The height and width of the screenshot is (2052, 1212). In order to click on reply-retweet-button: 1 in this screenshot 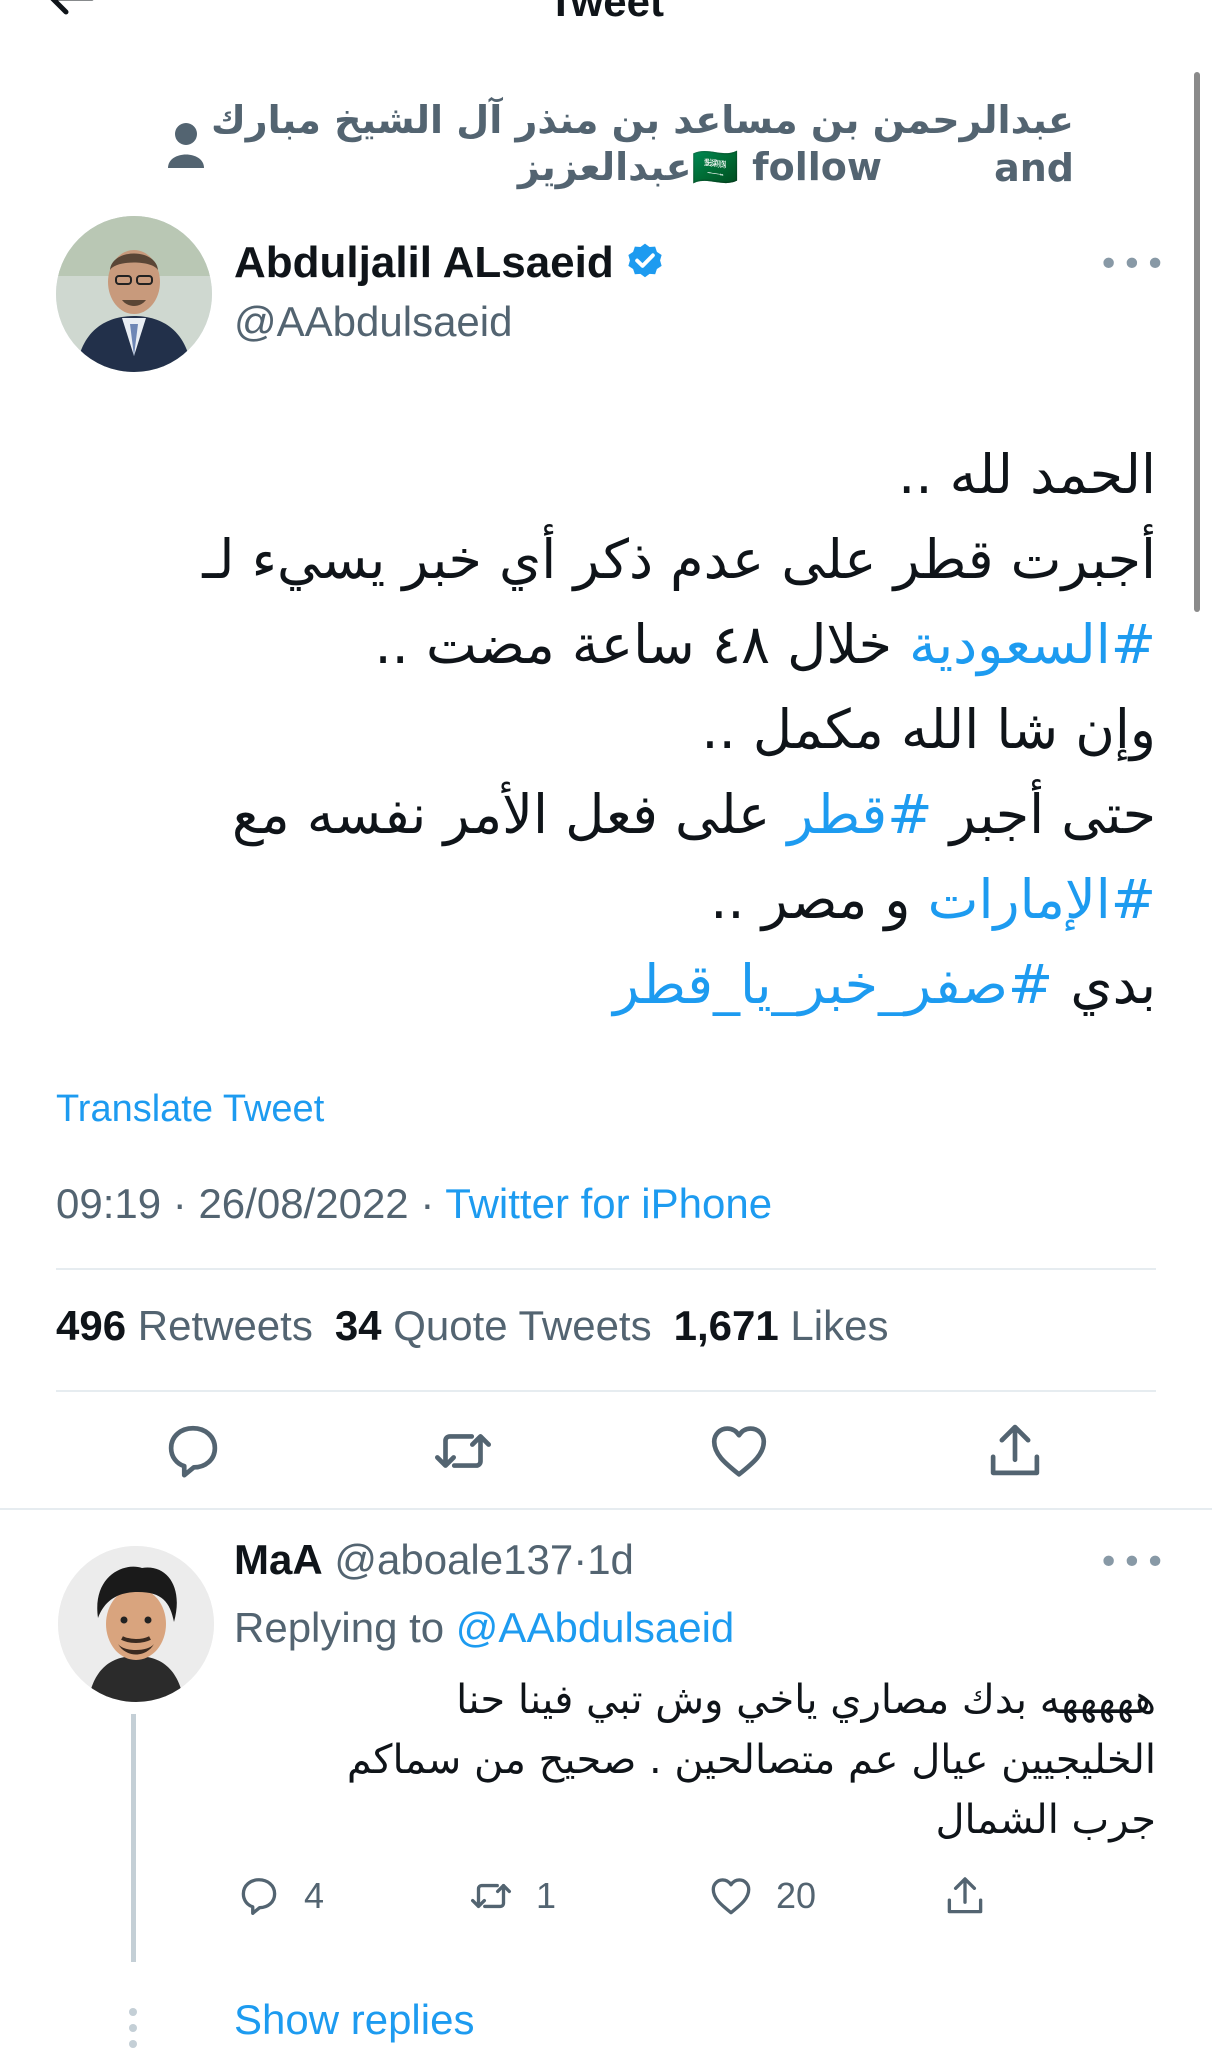, I will do `click(511, 1896)`.